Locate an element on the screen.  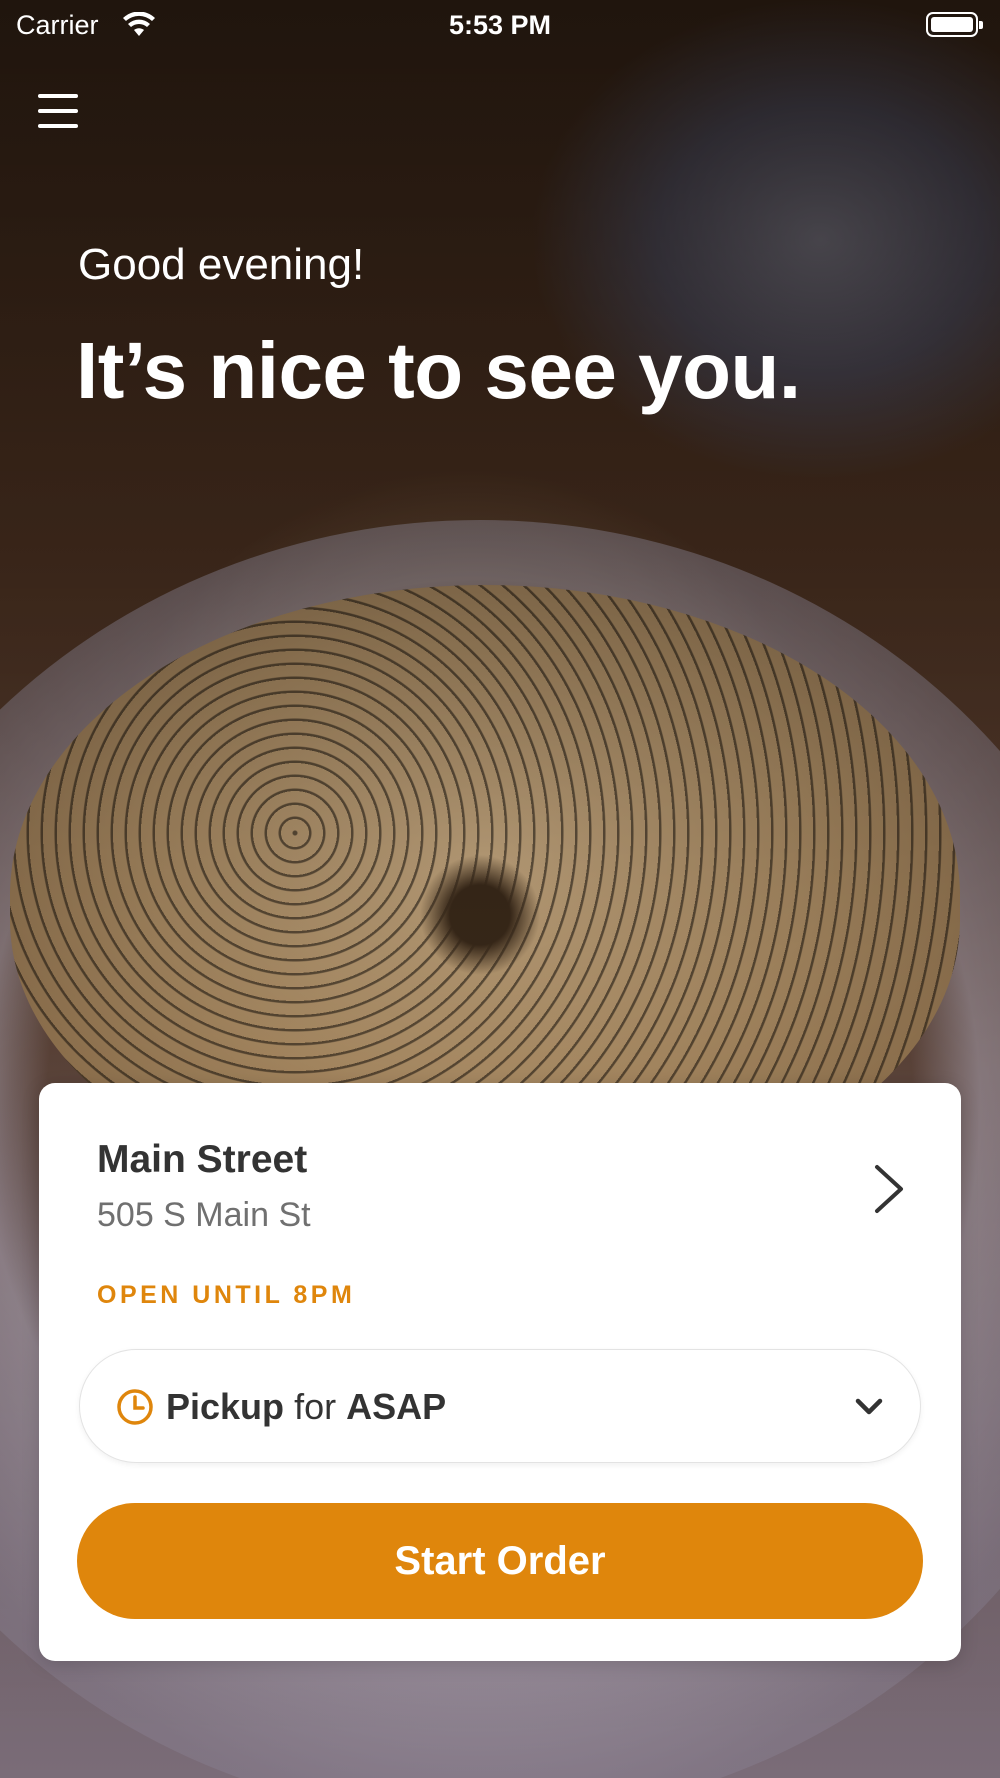
start-order-button: Start Order is located at coordinates (500, 1561).